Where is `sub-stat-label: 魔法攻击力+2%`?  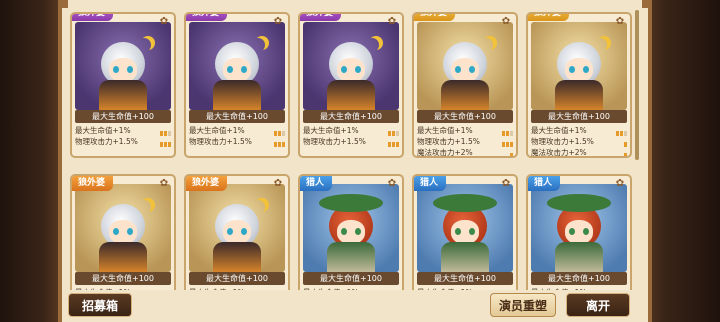 sub-stat-label: 魔法攻击力+2% is located at coordinates (559, 152).